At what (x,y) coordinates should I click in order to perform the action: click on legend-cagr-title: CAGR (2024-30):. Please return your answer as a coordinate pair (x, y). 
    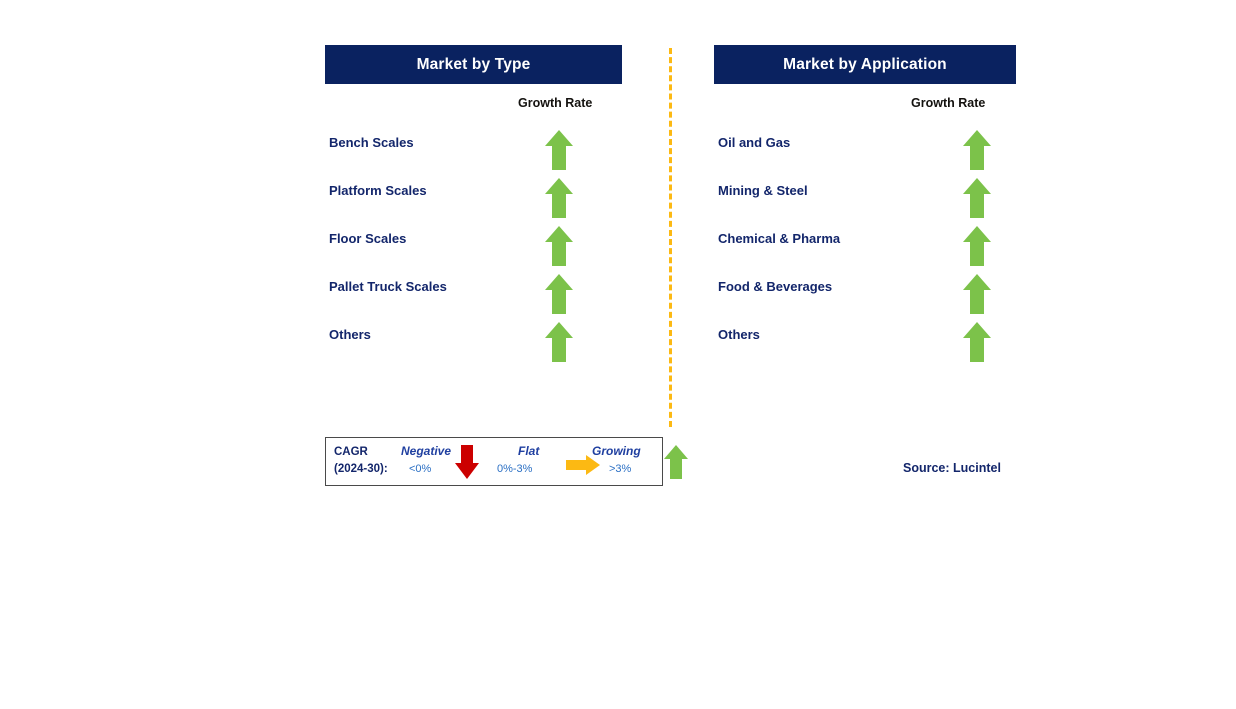
    Looking at the image, I should click on (361, 461).